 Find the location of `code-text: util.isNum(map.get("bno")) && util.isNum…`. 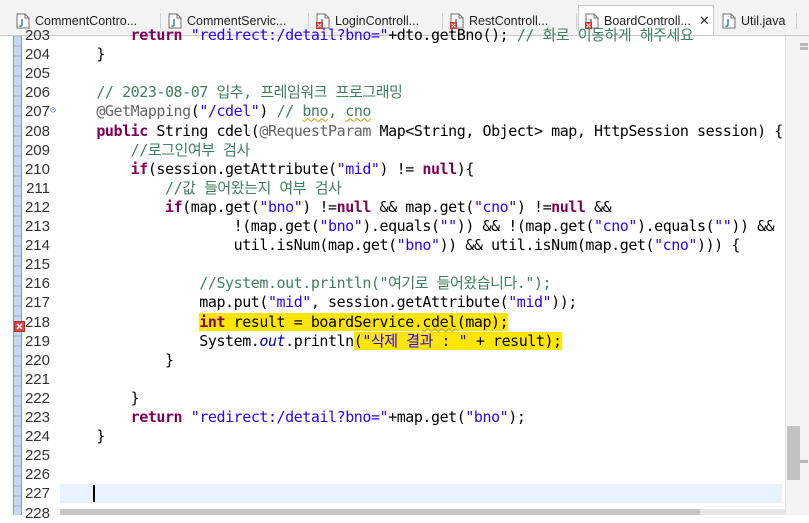

code-text: util.isNum(map.get("bno")) && util.isNum… is located at coordinates (401, 245).